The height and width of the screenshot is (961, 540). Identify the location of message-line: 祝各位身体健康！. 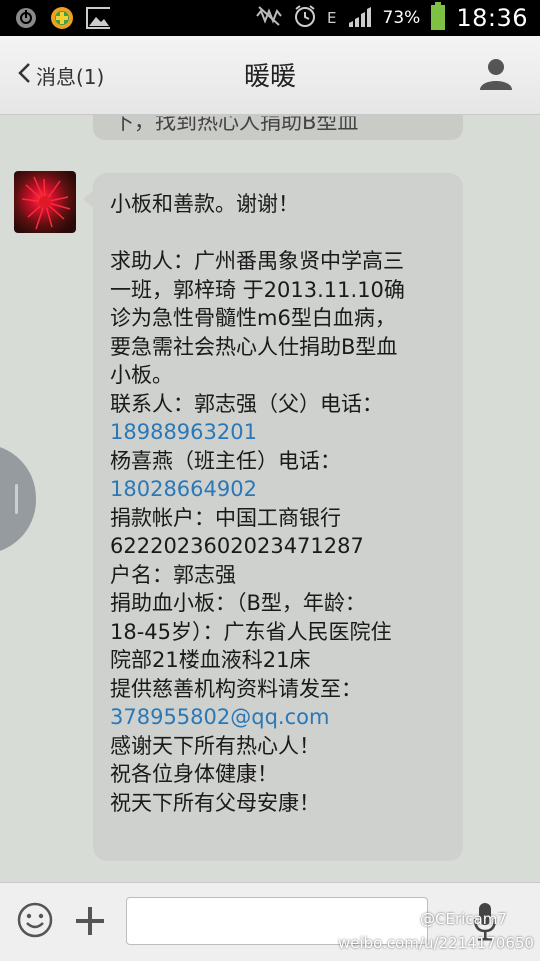
(194, 774).